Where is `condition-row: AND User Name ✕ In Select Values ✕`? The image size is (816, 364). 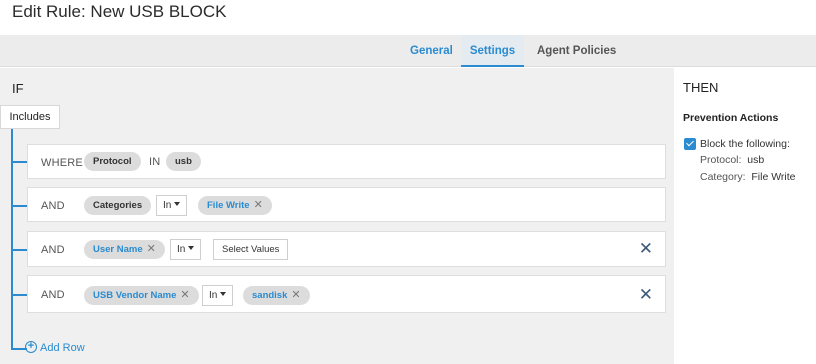 condition-row: AND User Name ✕ In Select Values ✕ is located at coordinates (346, 249).